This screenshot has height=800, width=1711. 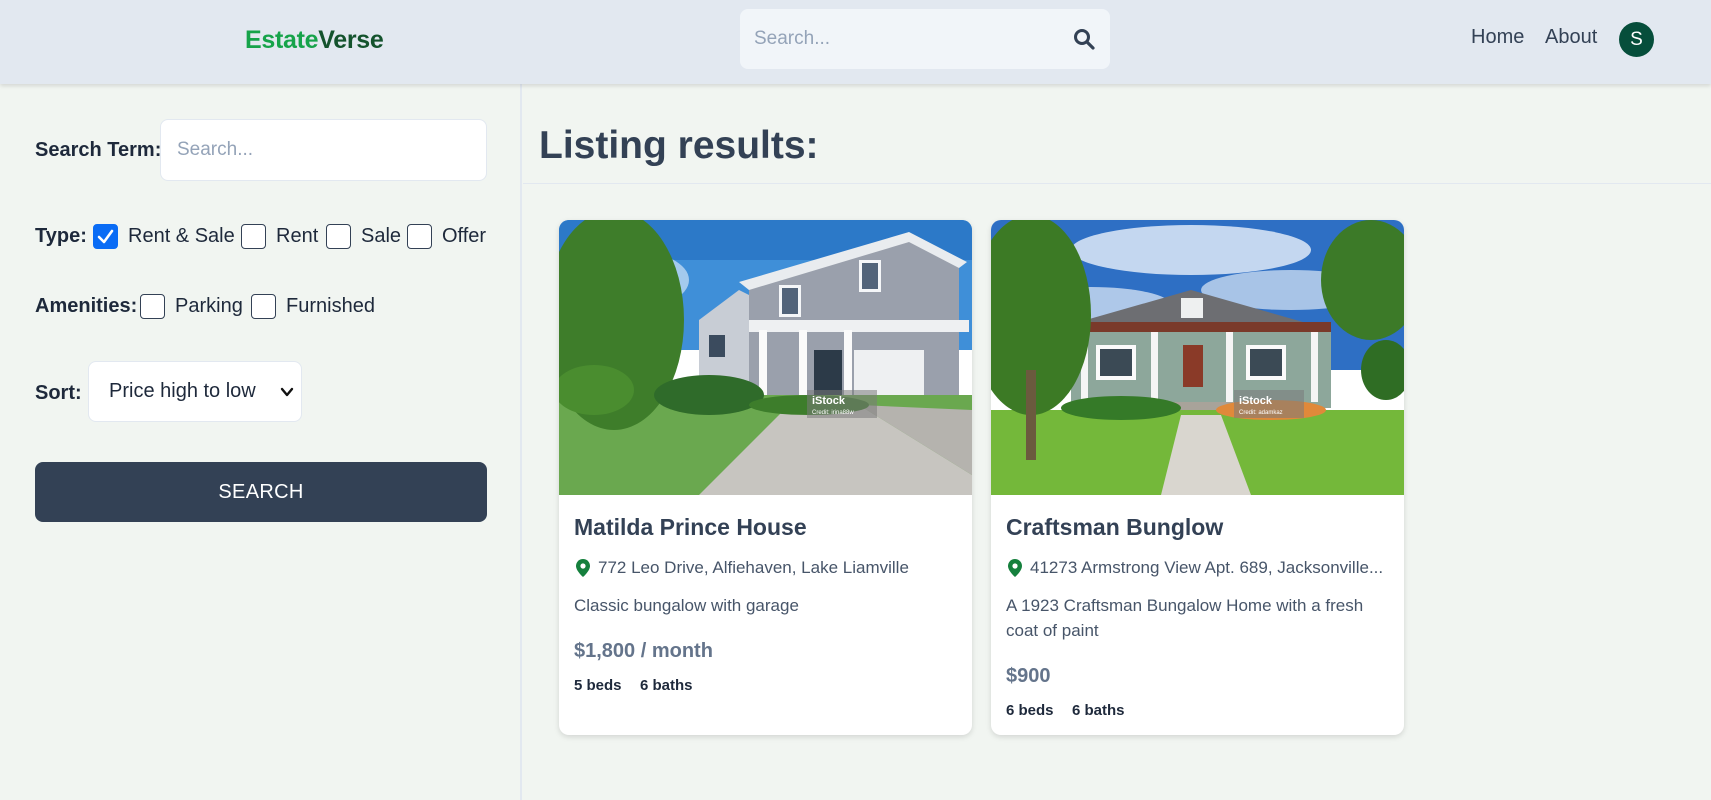 What do you see at coordinates (1497, 37) in the screenshot?
I see `nav-link-home: Home` at bounding box center [1497, 37].